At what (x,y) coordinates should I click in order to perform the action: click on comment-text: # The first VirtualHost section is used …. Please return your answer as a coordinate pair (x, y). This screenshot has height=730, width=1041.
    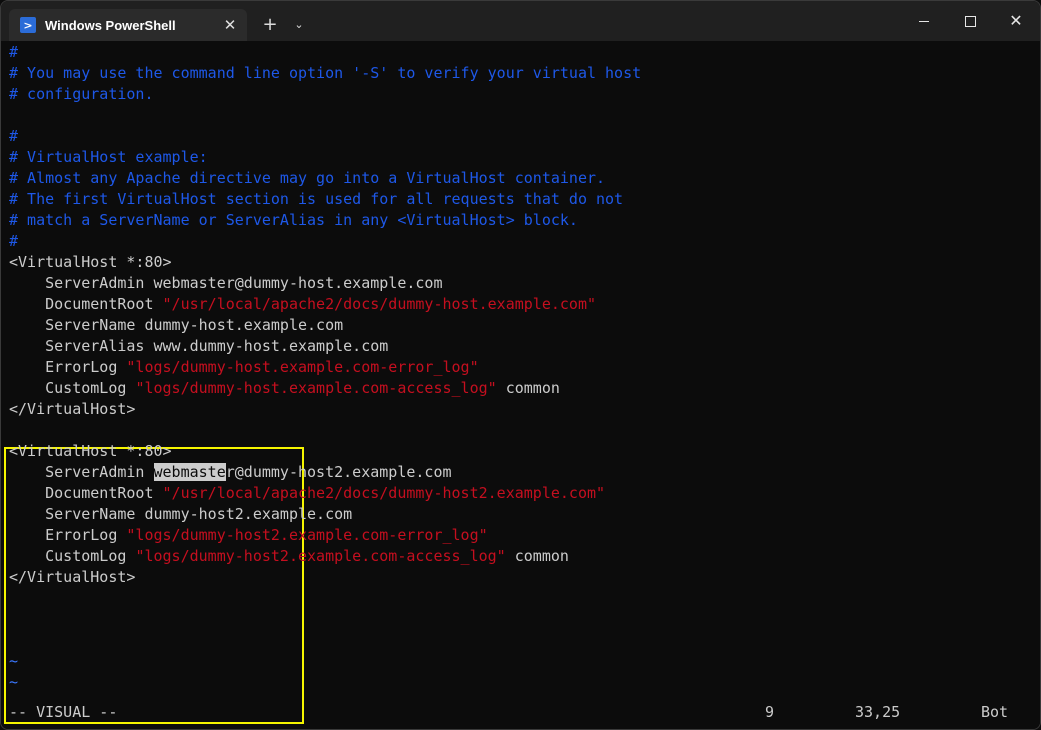
    Looking at the image, I should click on (316, 199).